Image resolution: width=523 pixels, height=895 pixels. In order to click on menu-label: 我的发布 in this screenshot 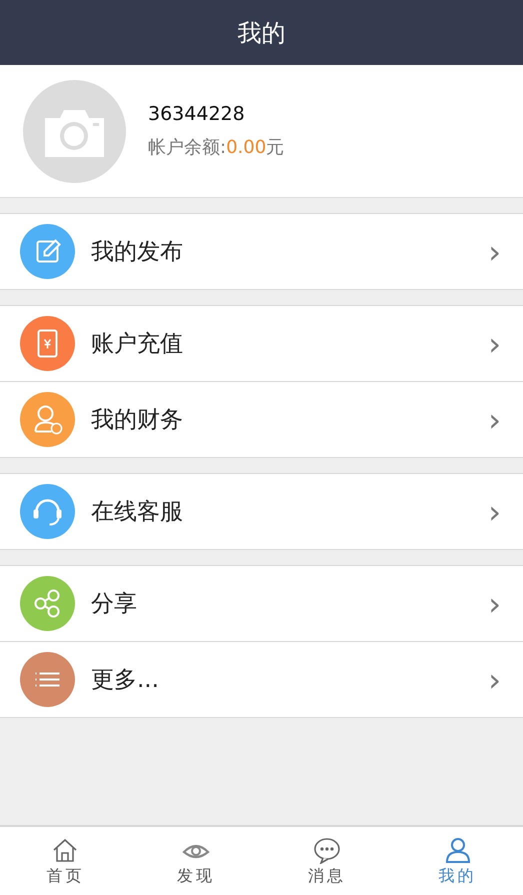, I will do `click(137, 252)`.